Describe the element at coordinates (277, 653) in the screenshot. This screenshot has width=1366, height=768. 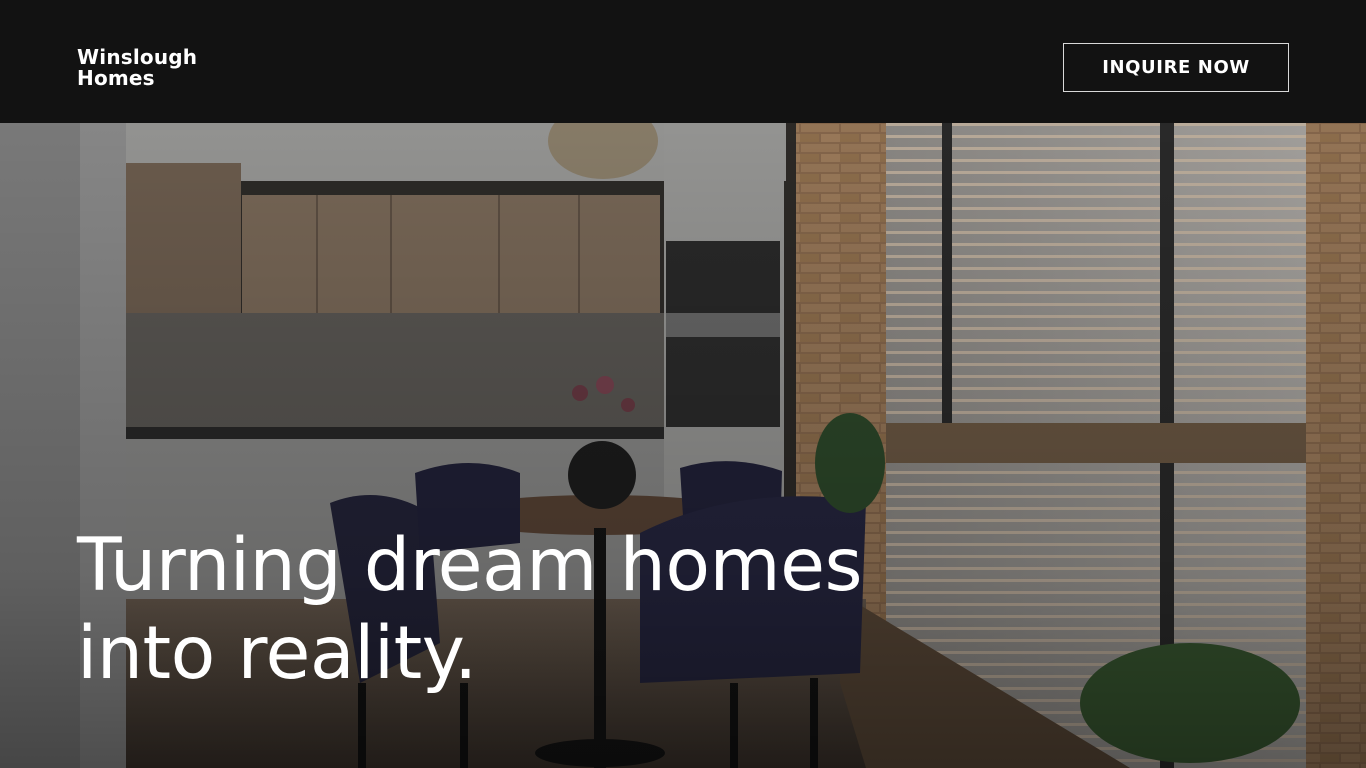
I see `headline-line2: into reality.` at that location.